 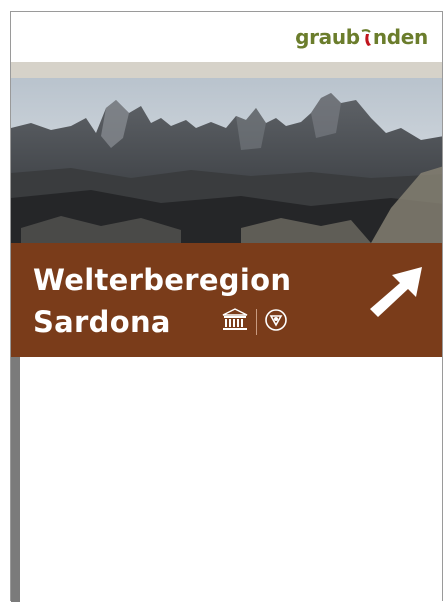 I want to click on sign-title-line-1: Welterberegion, so click(x=162, y=280).